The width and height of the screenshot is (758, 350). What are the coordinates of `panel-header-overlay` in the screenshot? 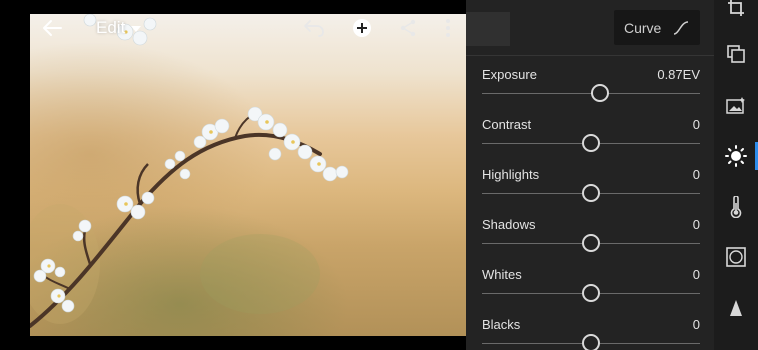 It's located at (488, 29).